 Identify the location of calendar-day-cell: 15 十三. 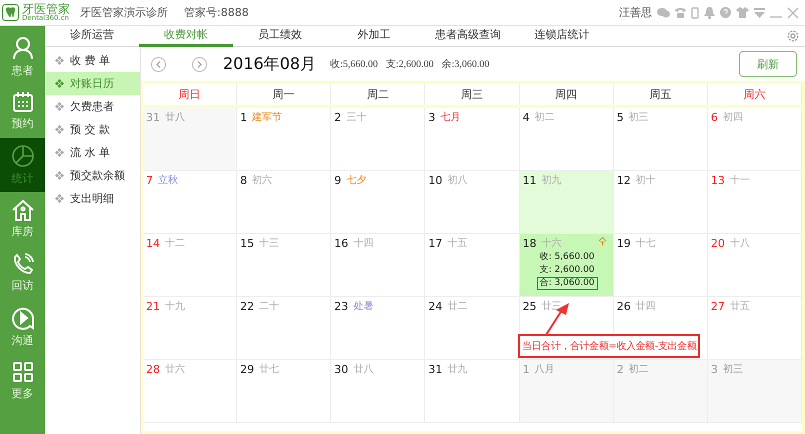
(284, 265).